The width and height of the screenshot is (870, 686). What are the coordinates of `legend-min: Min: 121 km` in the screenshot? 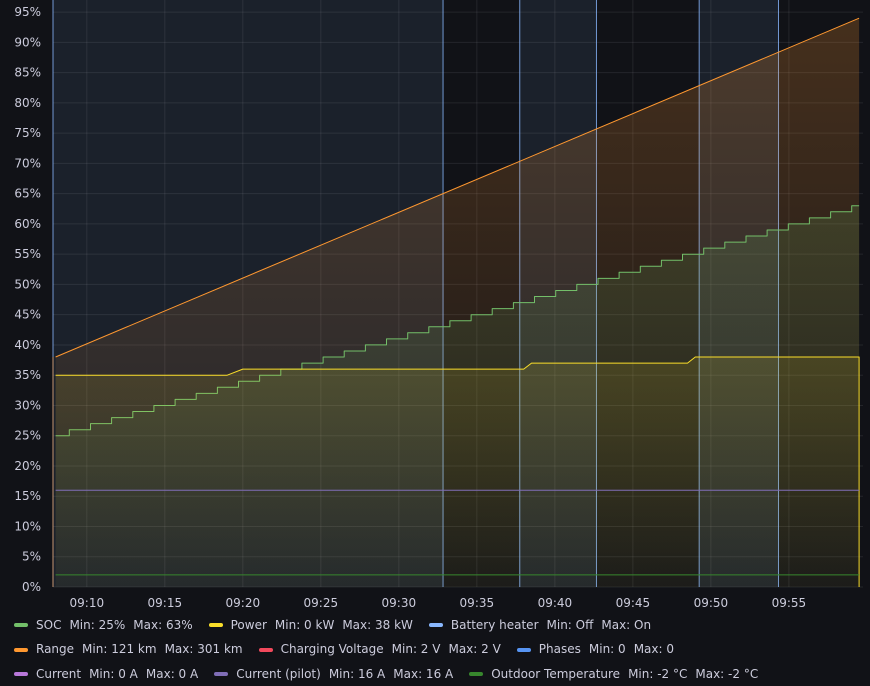 It's located at (119, 649).